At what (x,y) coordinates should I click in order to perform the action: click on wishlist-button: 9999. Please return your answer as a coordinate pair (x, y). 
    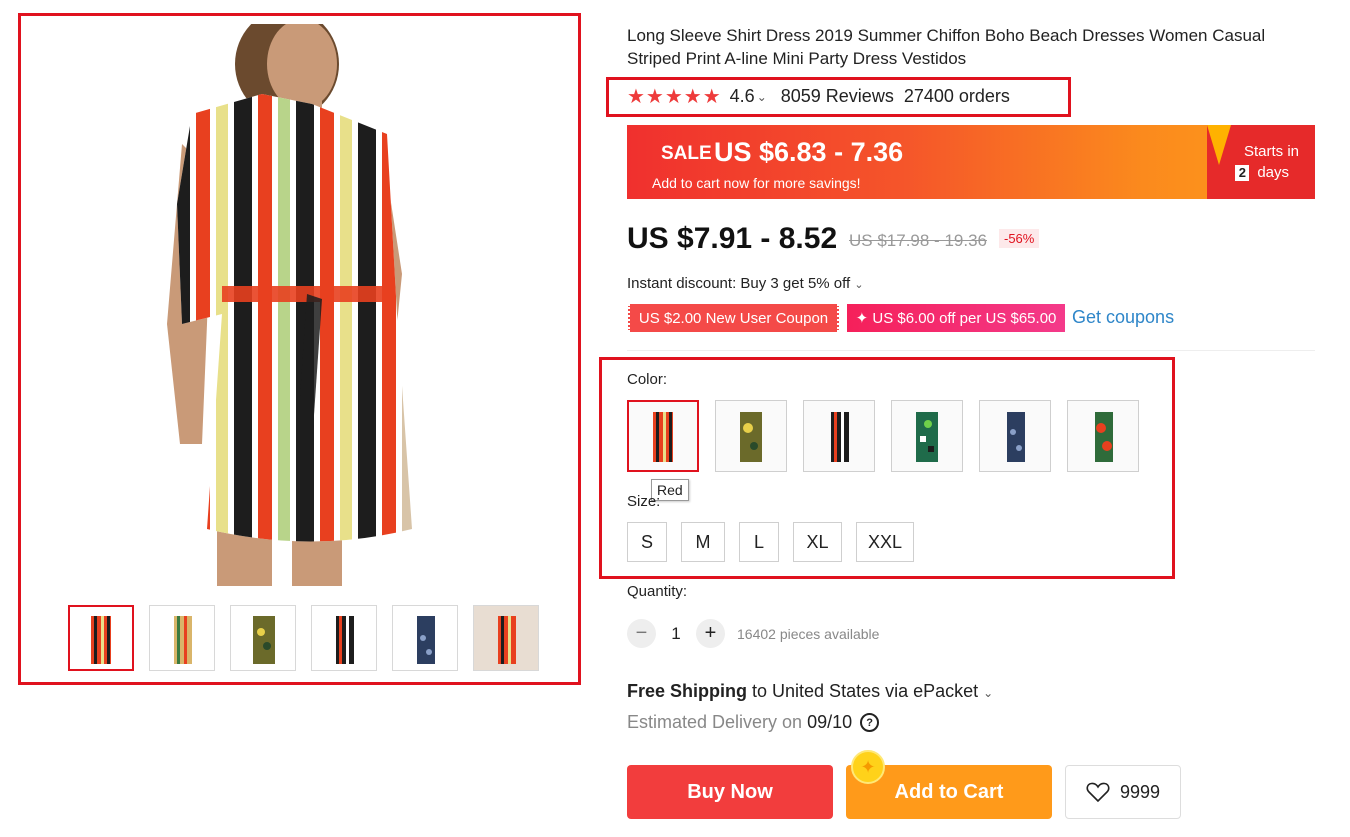
    Looking at the image, I should click on (1123, 792).